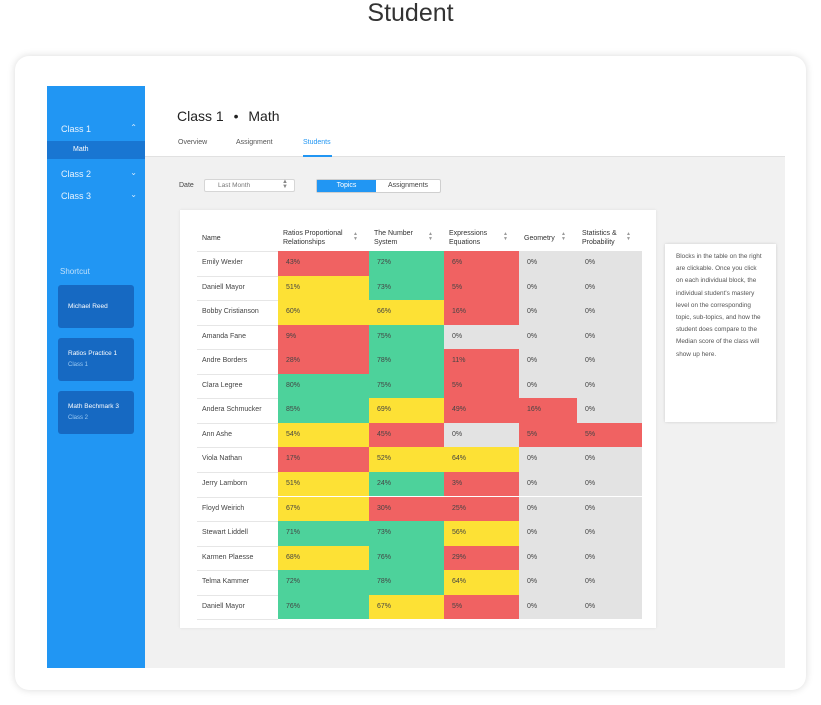  What do you see at coordinates (323, 312) in the screenshot?
I see `mastery-cell: 60%` at bounding box center [323, 312].